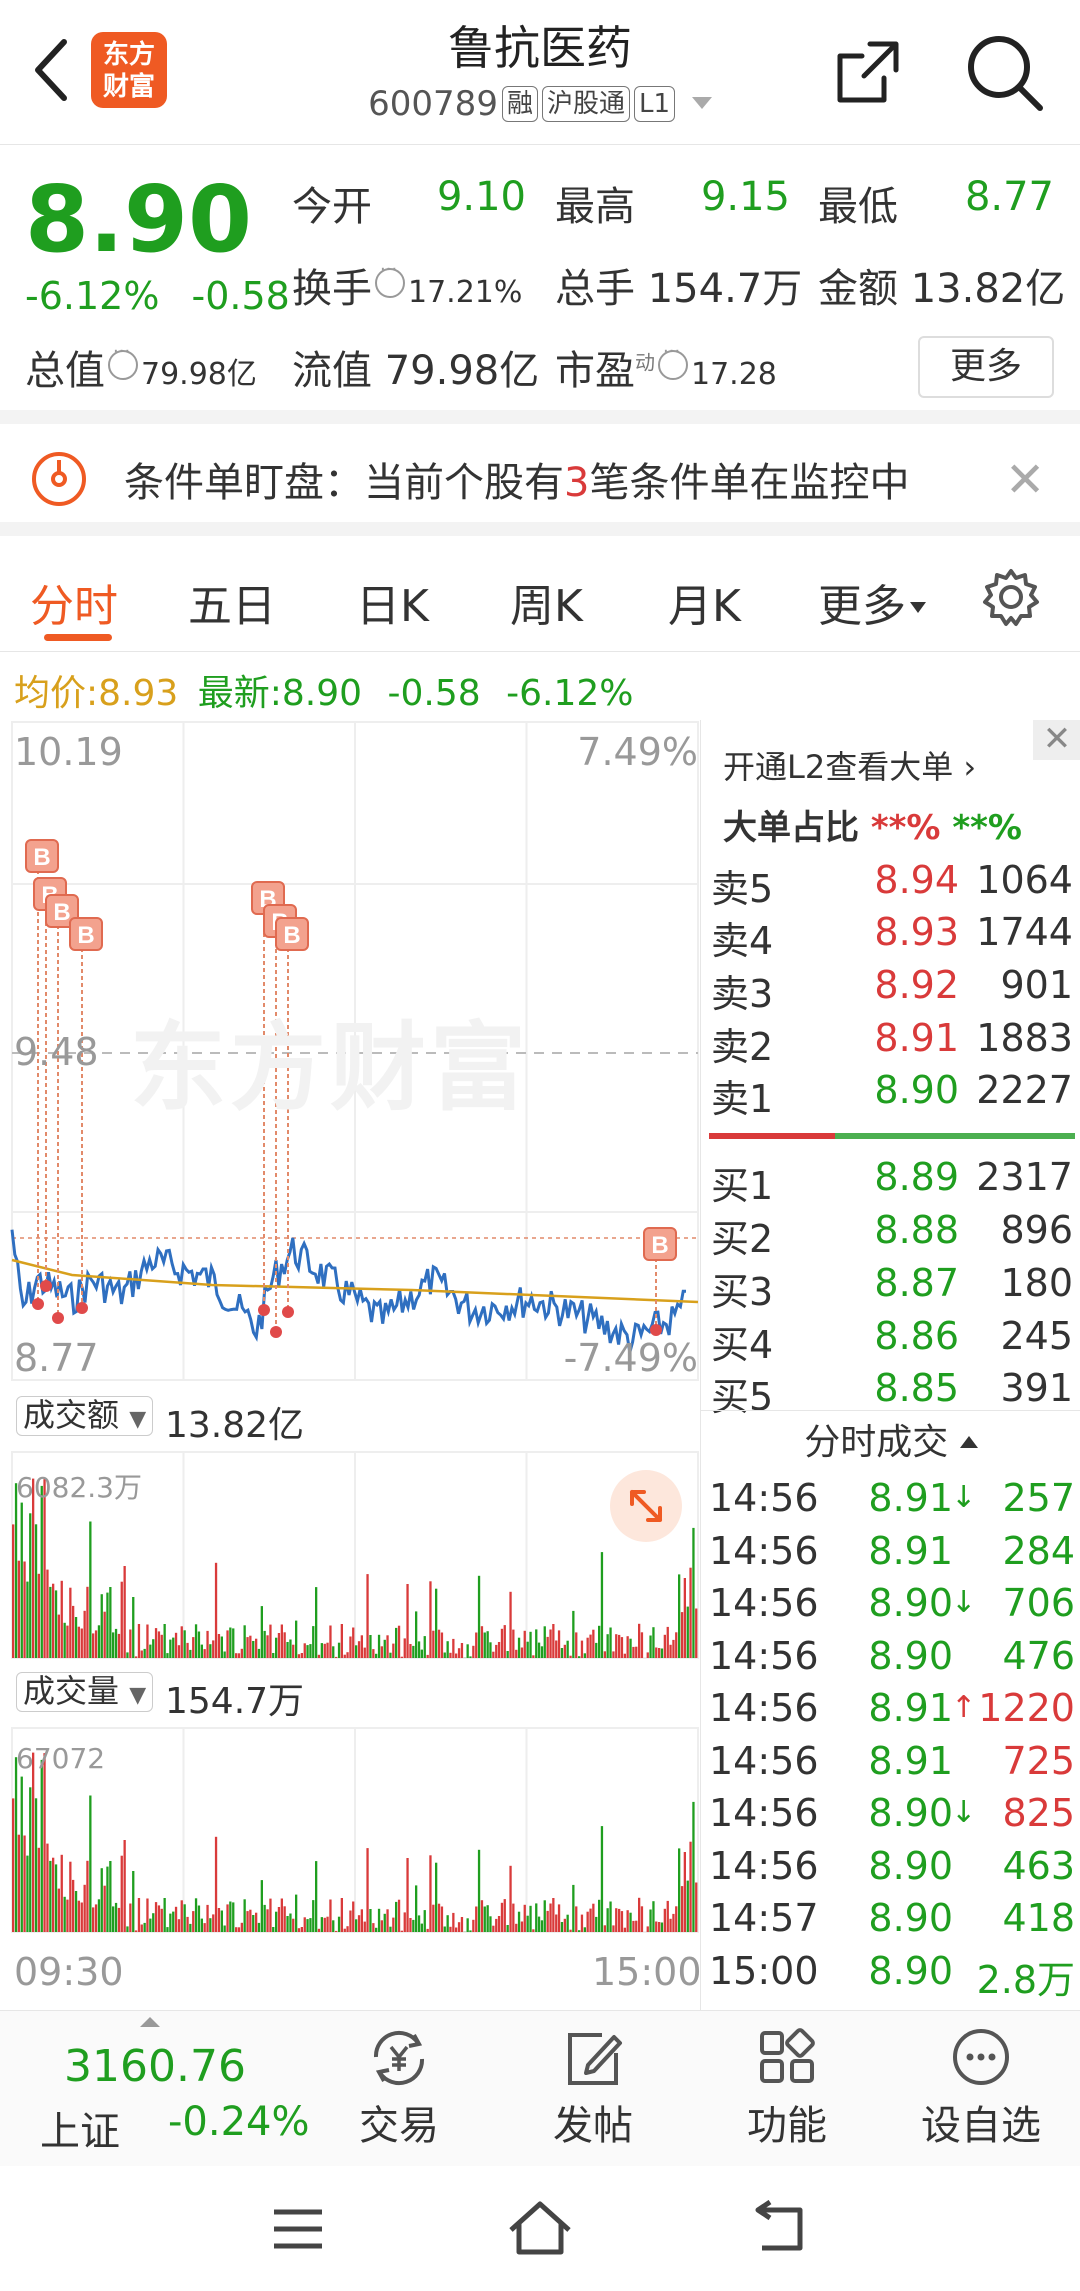 The height and width of the screenshot is (2291, 1080). I want to click on ask-row: 卖5 8.94 1064, so click(890, 884).